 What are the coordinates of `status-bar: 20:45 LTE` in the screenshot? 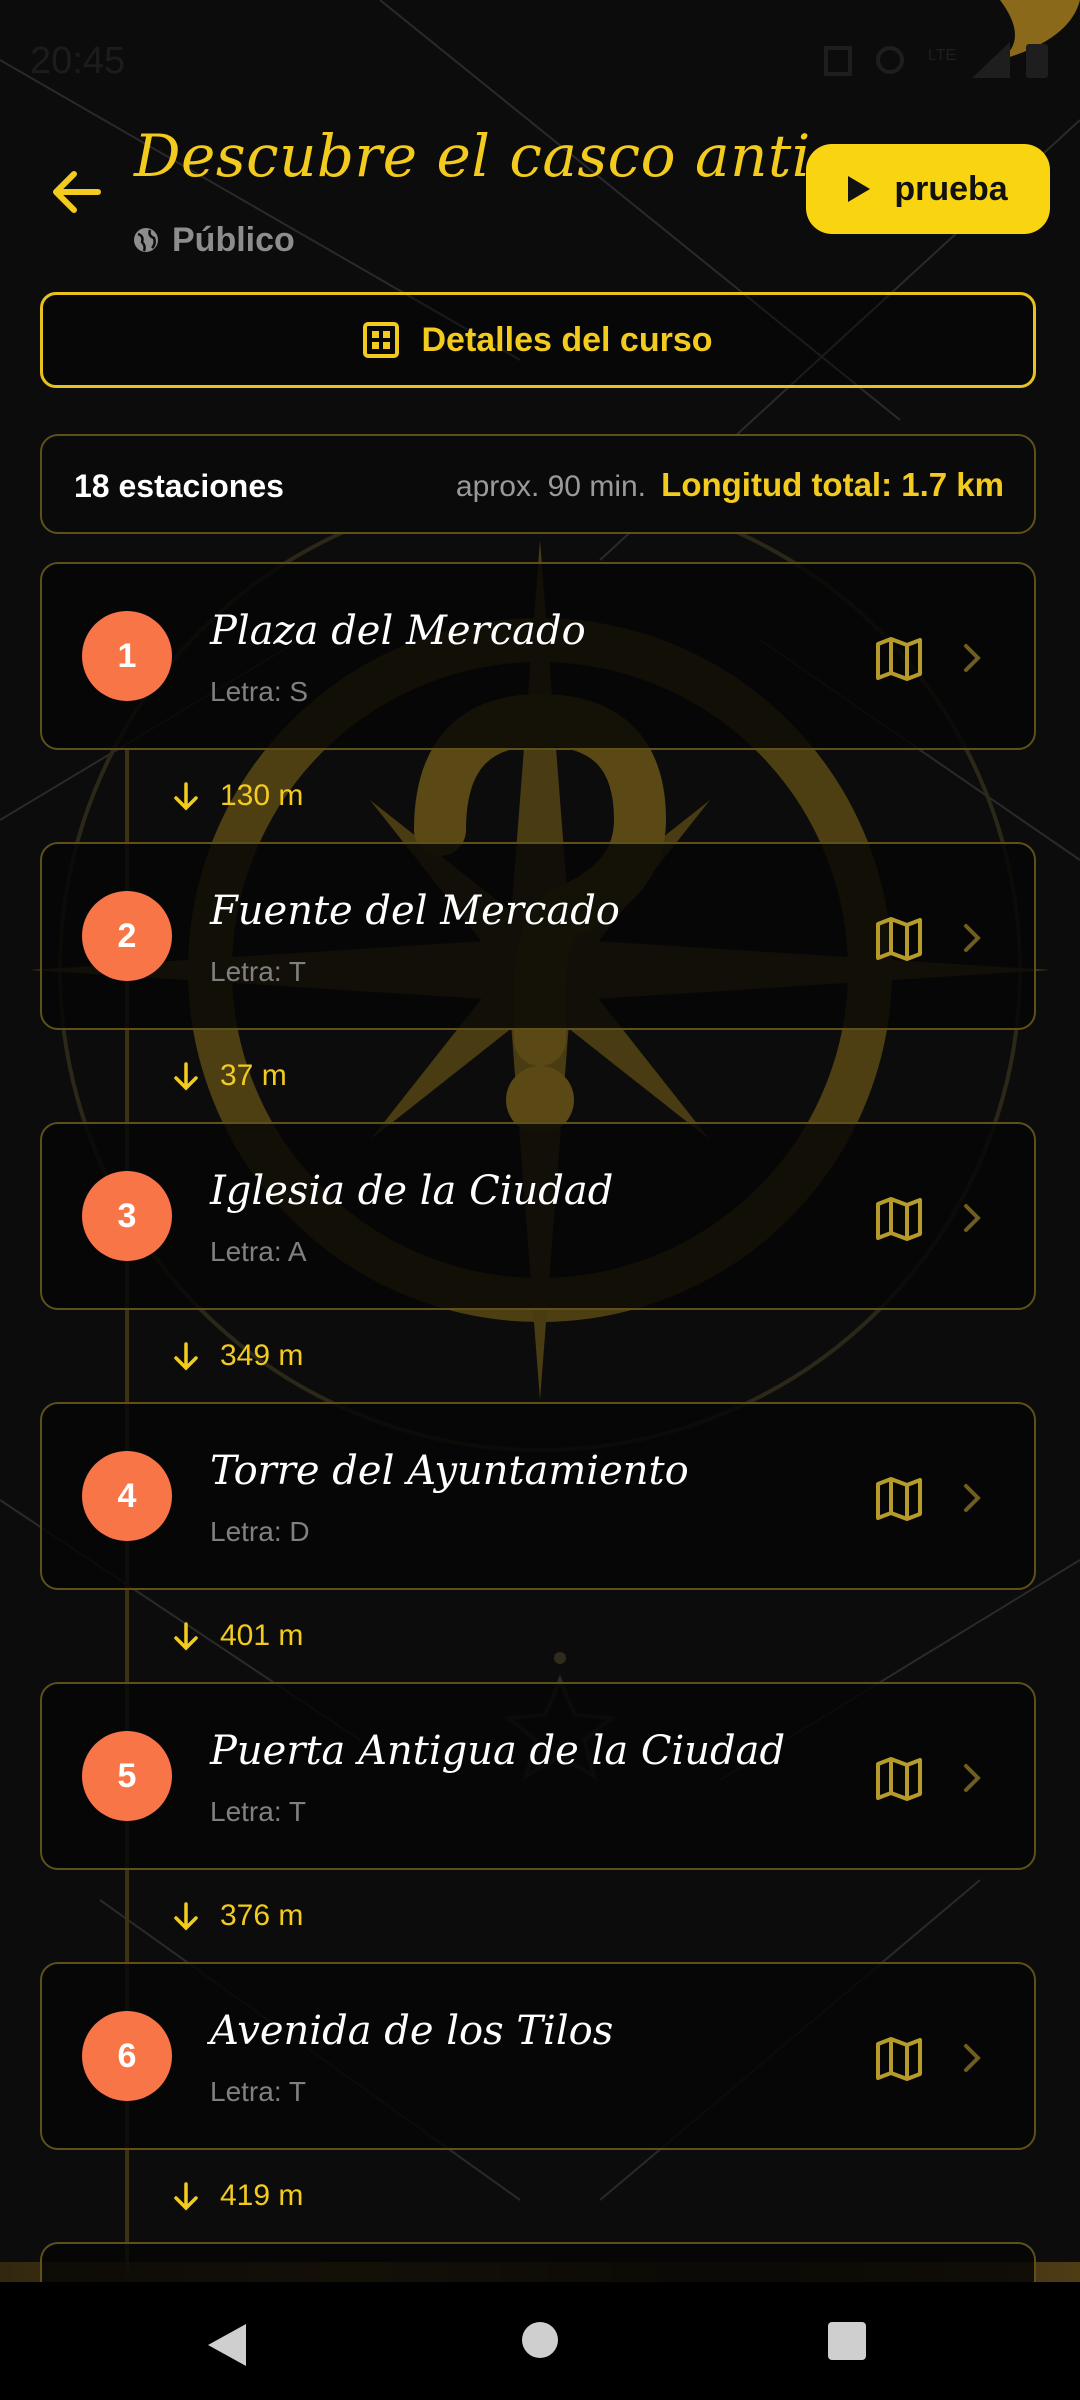 It's located at (540, 60).